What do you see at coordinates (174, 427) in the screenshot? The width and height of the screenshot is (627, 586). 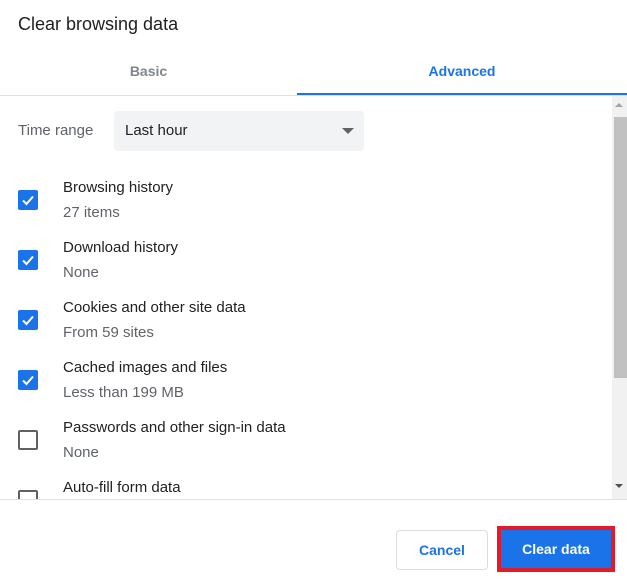 I see `checkbox-label: Passwords and other sign-in data` at bounding box center [174, 427].